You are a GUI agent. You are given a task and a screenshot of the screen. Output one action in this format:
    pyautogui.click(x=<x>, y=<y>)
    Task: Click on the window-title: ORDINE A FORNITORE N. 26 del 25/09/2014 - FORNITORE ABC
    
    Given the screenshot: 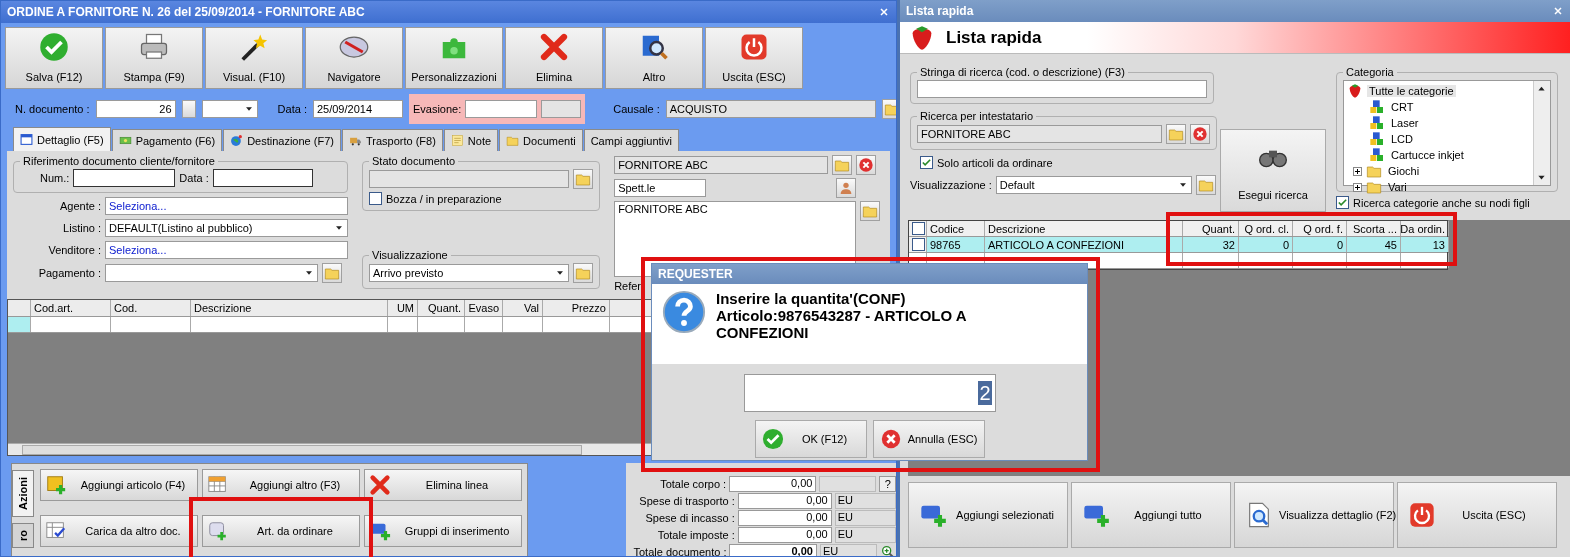 What is the action you would take?
    pyautogui.click(x=186, y=12)
    